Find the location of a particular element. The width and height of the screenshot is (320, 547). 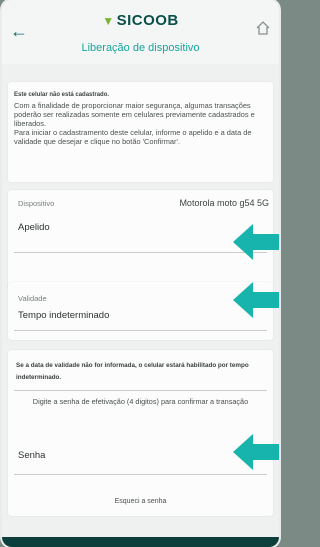

device-value: Motorola moto g54 5G is located at coordinates (224, 203).